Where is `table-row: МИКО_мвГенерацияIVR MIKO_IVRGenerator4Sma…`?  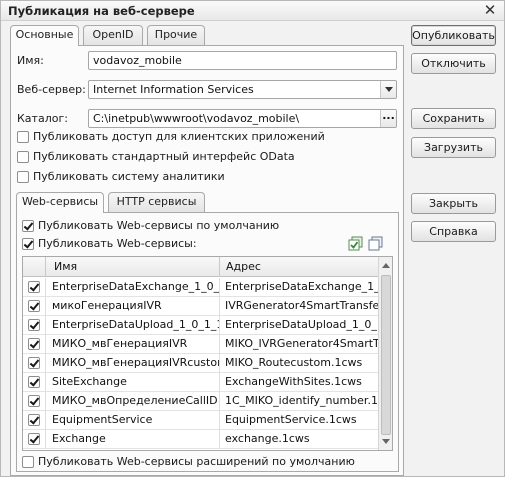 table-row: МИКО_мвГенерацияIVR MIKO_IVRGenerator4Sma… is located at coordinates (200, 344).